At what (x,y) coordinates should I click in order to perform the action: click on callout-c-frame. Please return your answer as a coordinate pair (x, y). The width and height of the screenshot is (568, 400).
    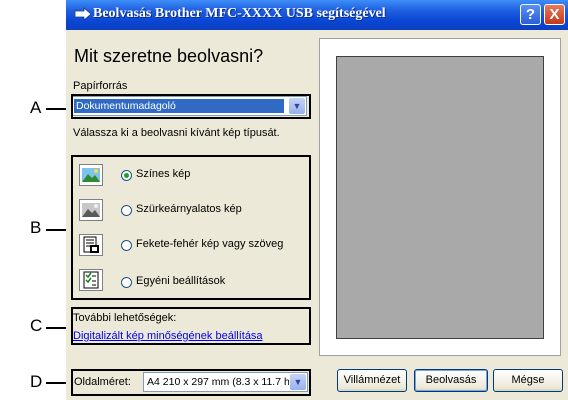
    Looking at the image, I should click on (191, 326).